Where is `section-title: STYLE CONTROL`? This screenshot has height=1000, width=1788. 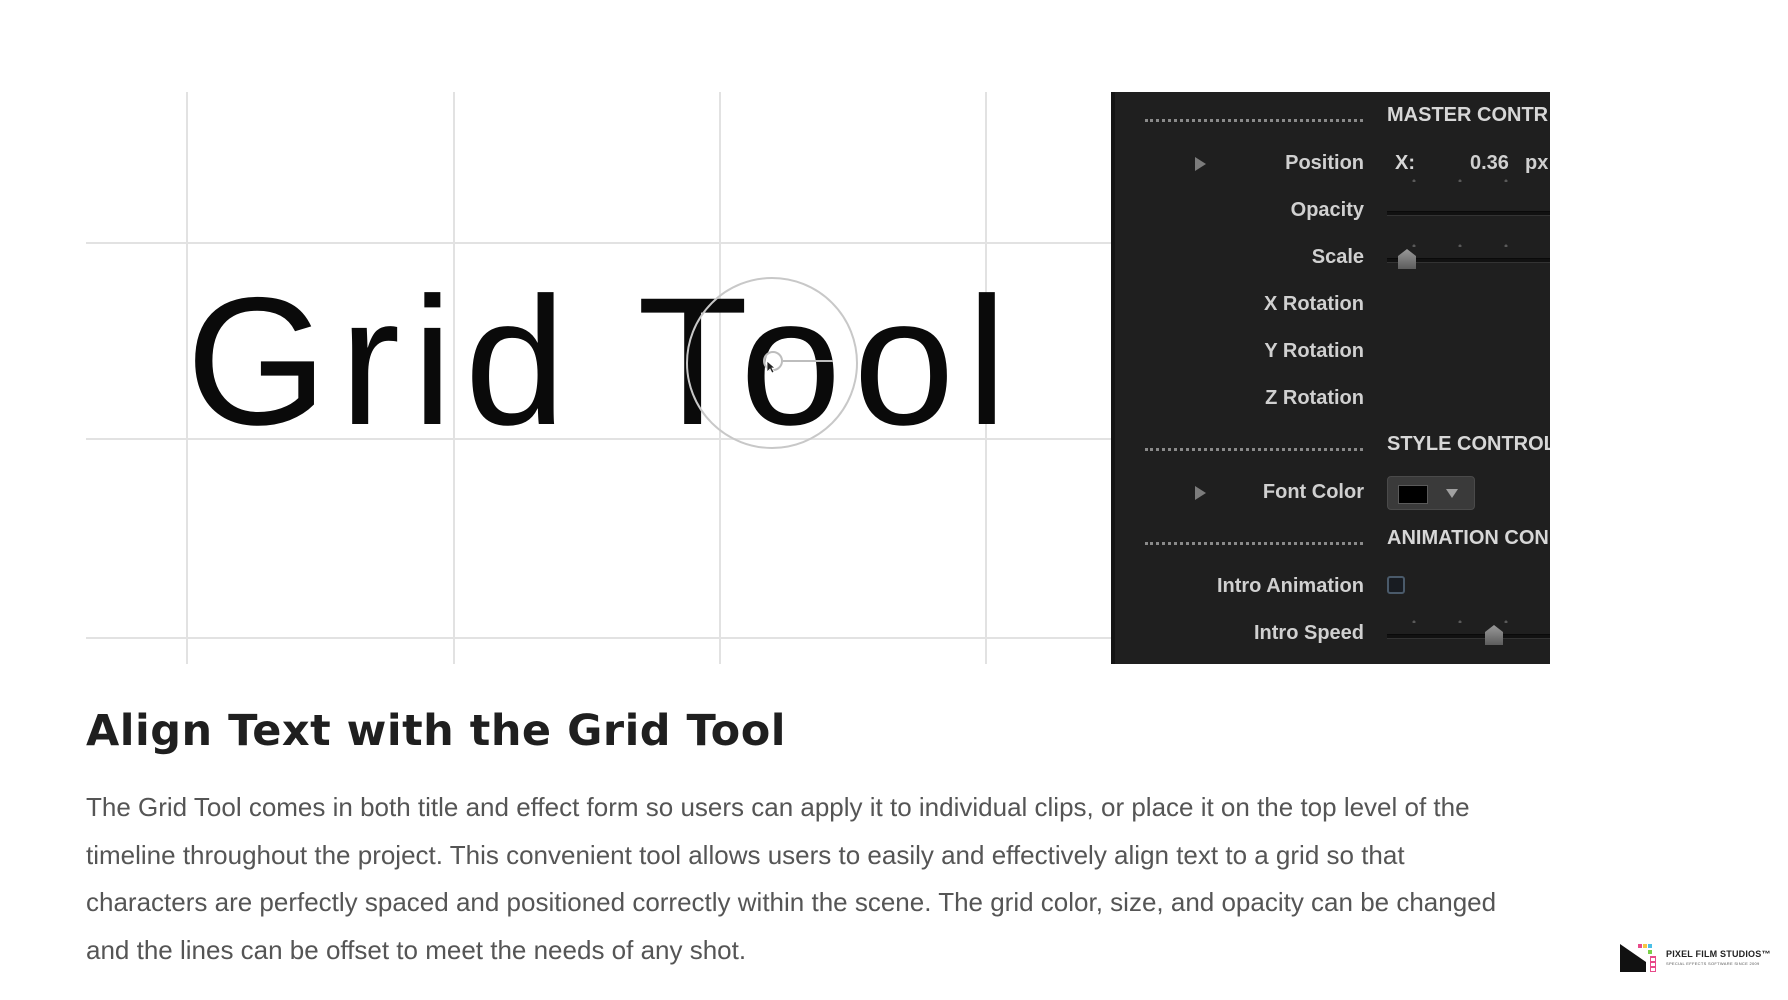
section-title: STYLE CONTROL is located at coordinates (1468, 444).